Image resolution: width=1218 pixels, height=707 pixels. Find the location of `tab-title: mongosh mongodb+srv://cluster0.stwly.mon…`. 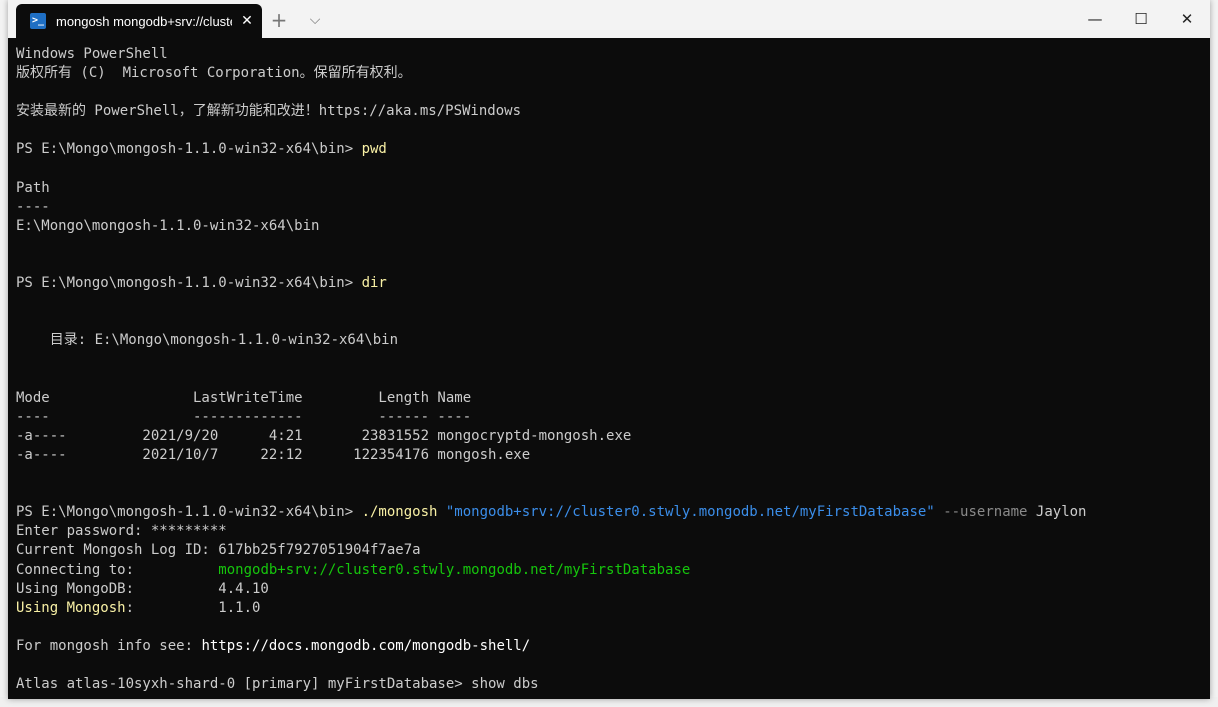

tab-title: mongosh mongodb+srv://cluster0.stwly.mon… is located at coordinates (144, 21).